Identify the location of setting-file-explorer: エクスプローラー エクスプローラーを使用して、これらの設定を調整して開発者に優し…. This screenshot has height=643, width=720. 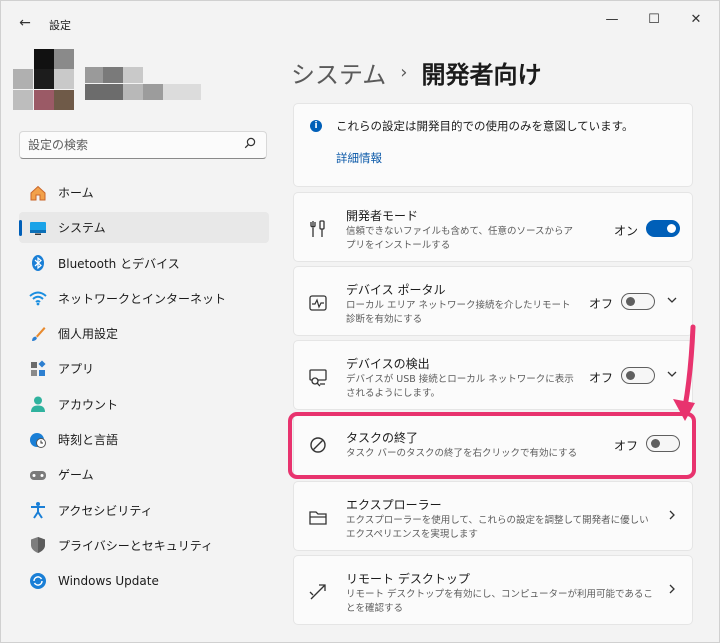
(493, 516).